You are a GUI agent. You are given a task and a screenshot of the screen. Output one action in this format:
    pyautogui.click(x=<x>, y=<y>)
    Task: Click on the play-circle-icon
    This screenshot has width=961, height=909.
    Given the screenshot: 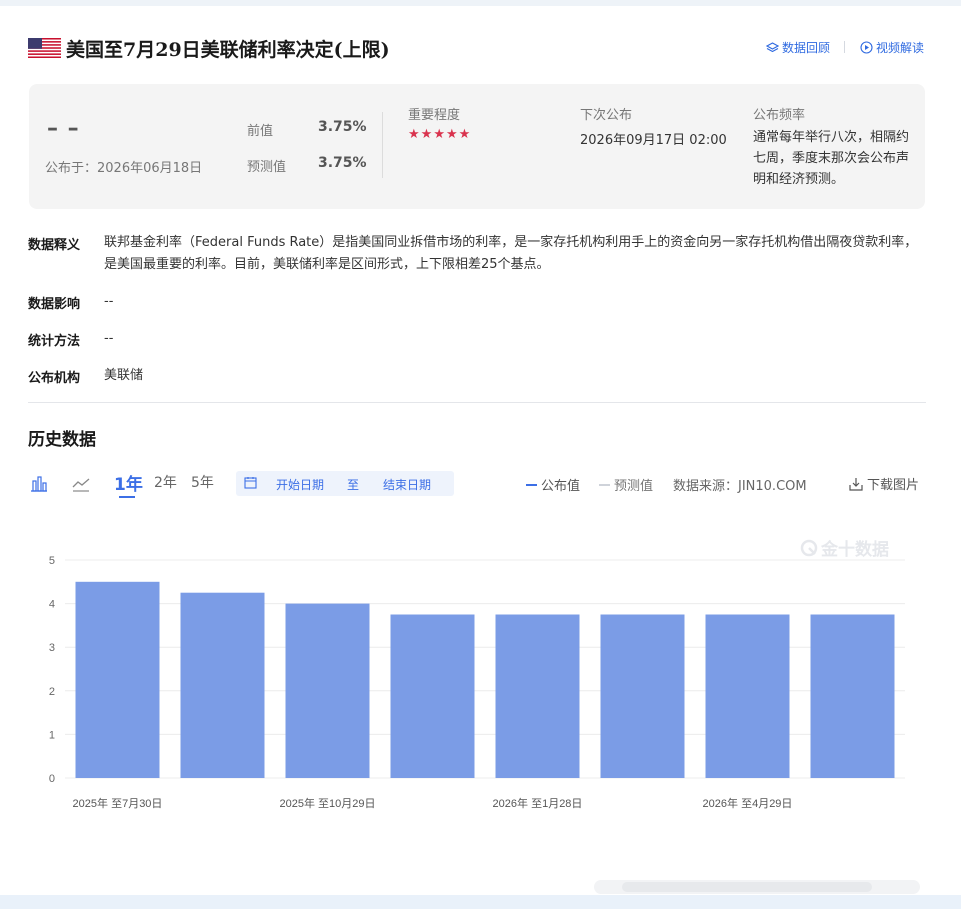 What is the action you would take?
    pyautogui.click(x=866, y=47)
    